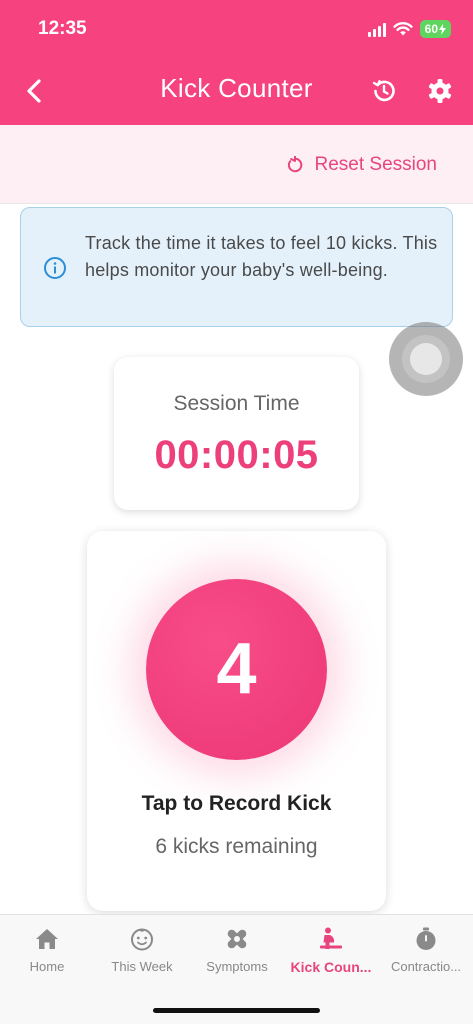 The image size is (473, 1024). What do you see at coordinates (47, 966) in the screenshot?
I see `tab-label: Home` at bounding box center [47, 966].